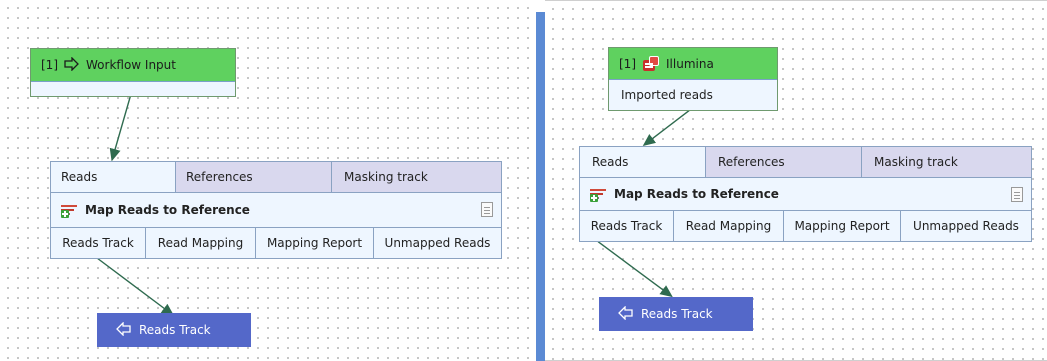  I want to click on workflow-input-node: [1] Workflow Input, so click(133, 72).